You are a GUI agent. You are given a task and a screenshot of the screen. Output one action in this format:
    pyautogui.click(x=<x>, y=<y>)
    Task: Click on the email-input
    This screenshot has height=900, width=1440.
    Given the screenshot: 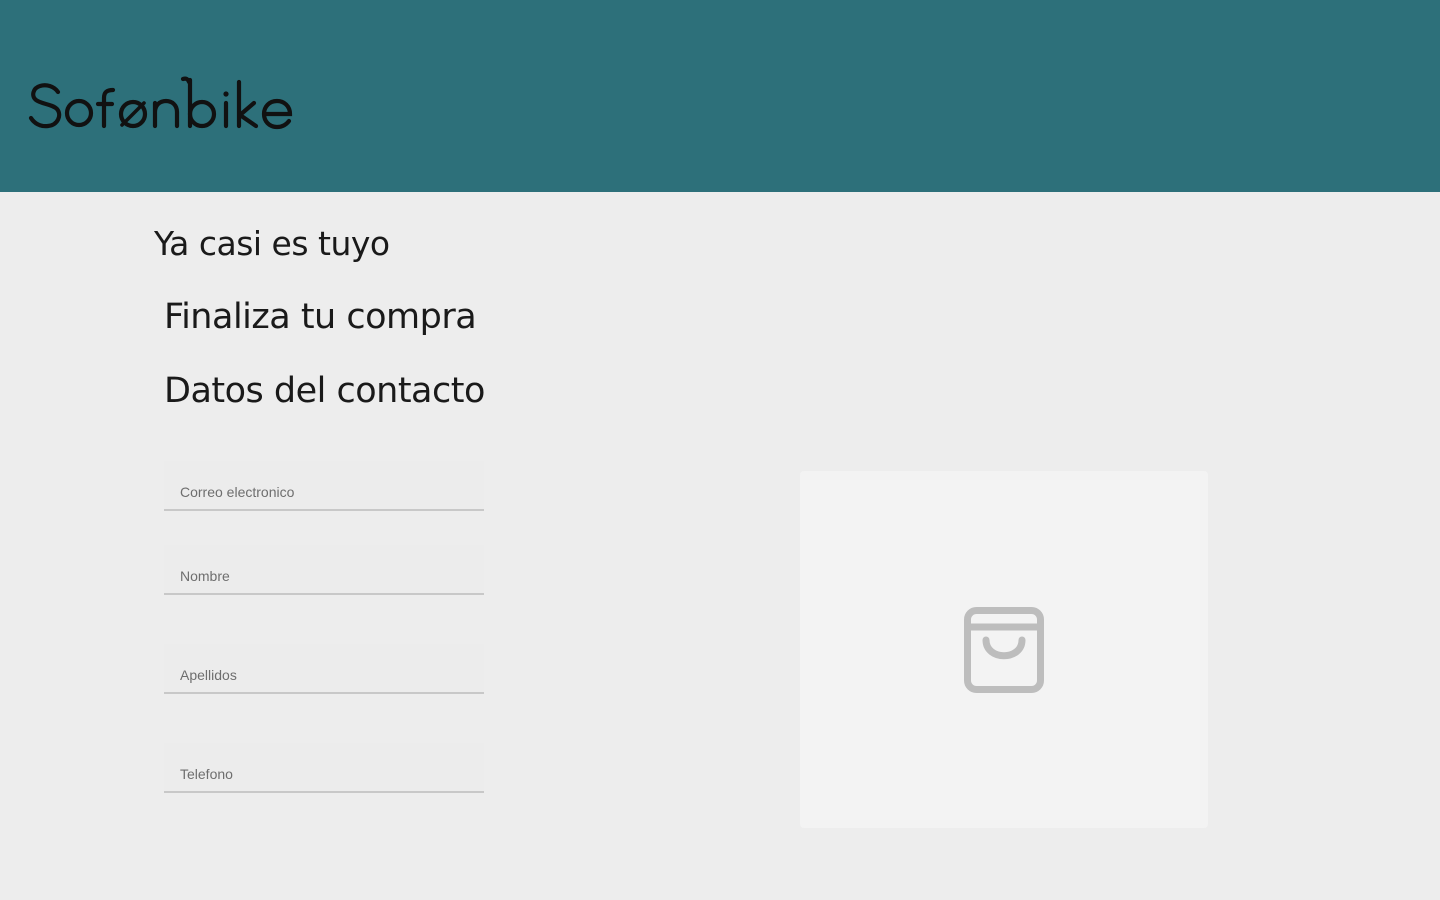 What is the action you would take?
    pyautogui.click(x=324, y=485)
    